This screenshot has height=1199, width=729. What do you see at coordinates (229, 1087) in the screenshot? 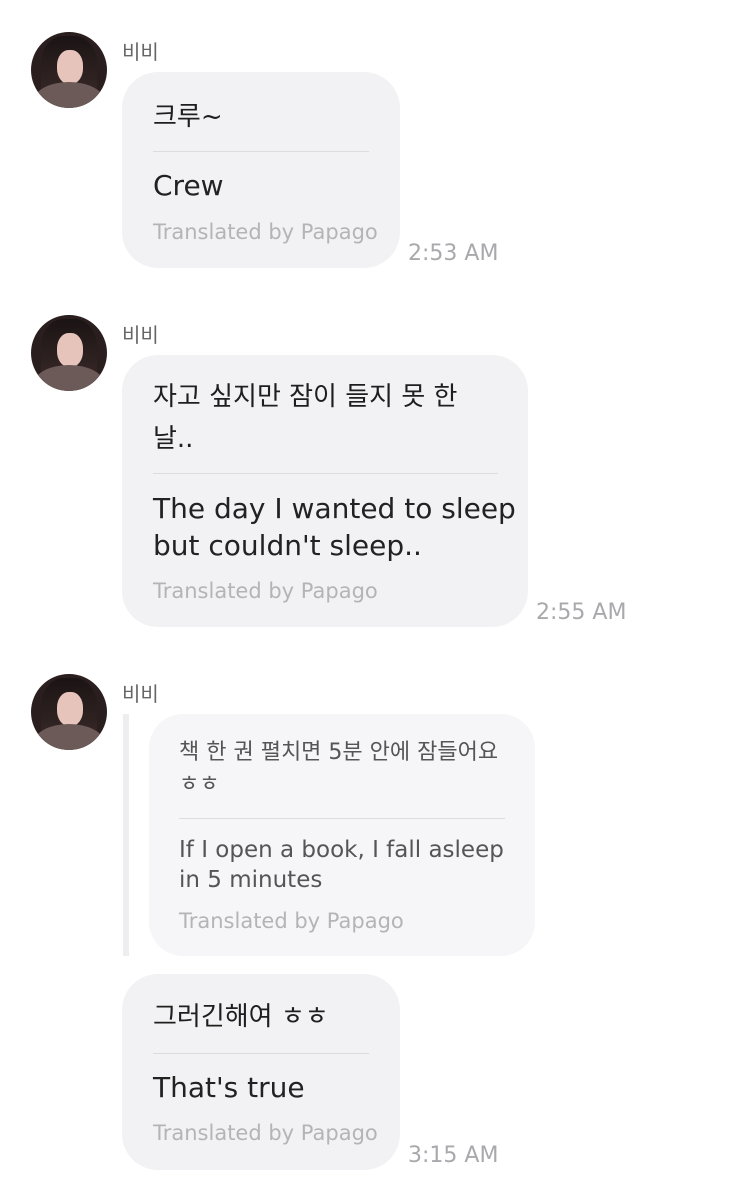
I see `translated-text: That's true` at bounding box center [229, 1087].